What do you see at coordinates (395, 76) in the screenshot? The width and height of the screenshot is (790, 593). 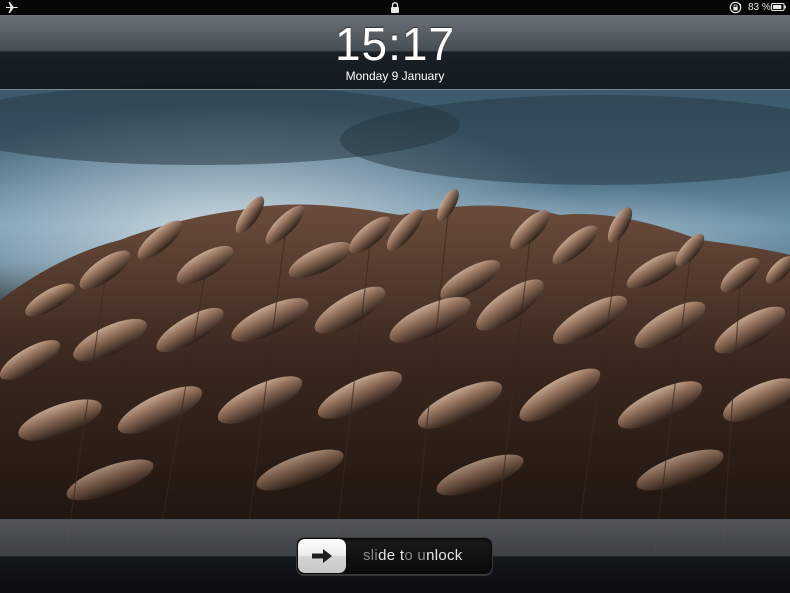 I see `clock-date: Monday 9 January` at bounding box center [395, 76].